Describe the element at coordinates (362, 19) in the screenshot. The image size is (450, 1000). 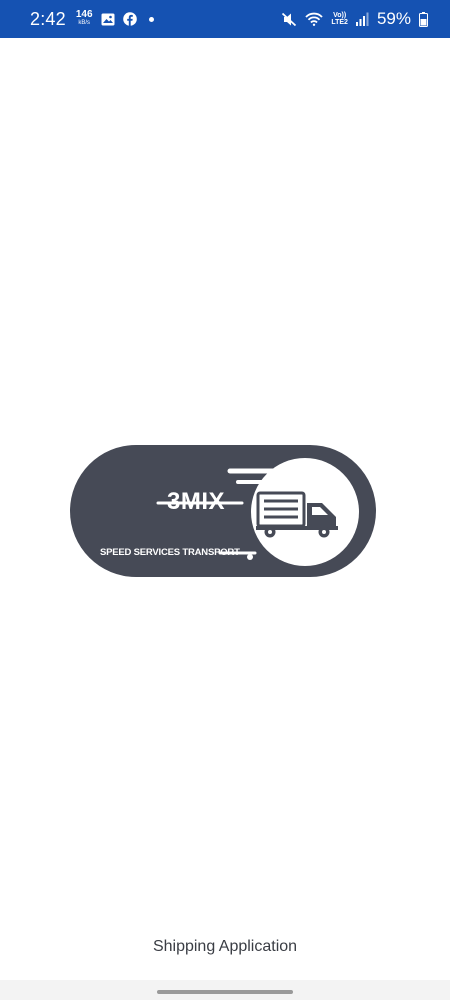
I see `signal-icon` at that location.